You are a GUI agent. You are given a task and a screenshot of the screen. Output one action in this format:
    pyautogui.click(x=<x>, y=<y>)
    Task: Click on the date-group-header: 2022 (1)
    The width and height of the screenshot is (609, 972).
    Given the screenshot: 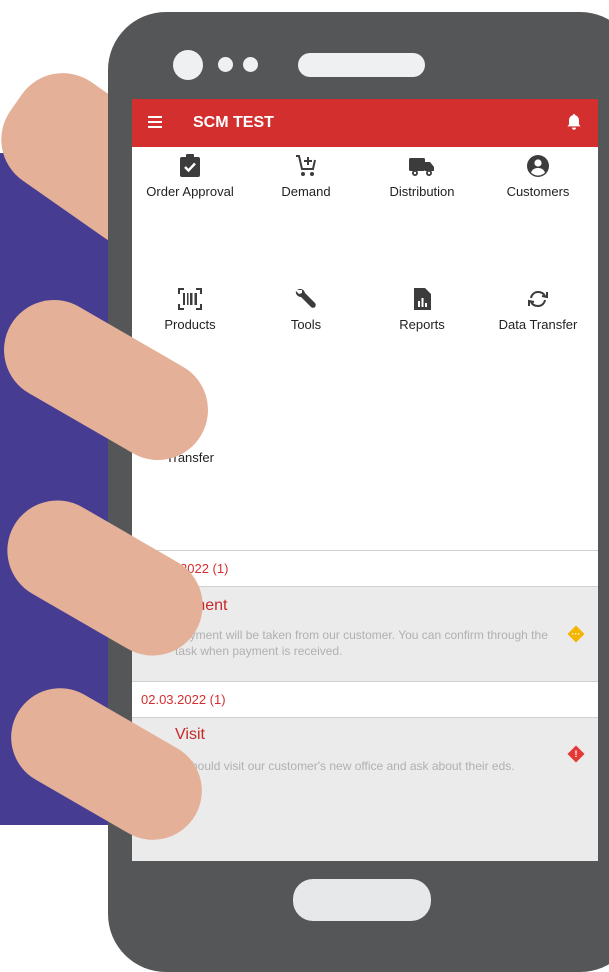 What is the action you would take?
    pyautogui.click(x=365, y=569)
    